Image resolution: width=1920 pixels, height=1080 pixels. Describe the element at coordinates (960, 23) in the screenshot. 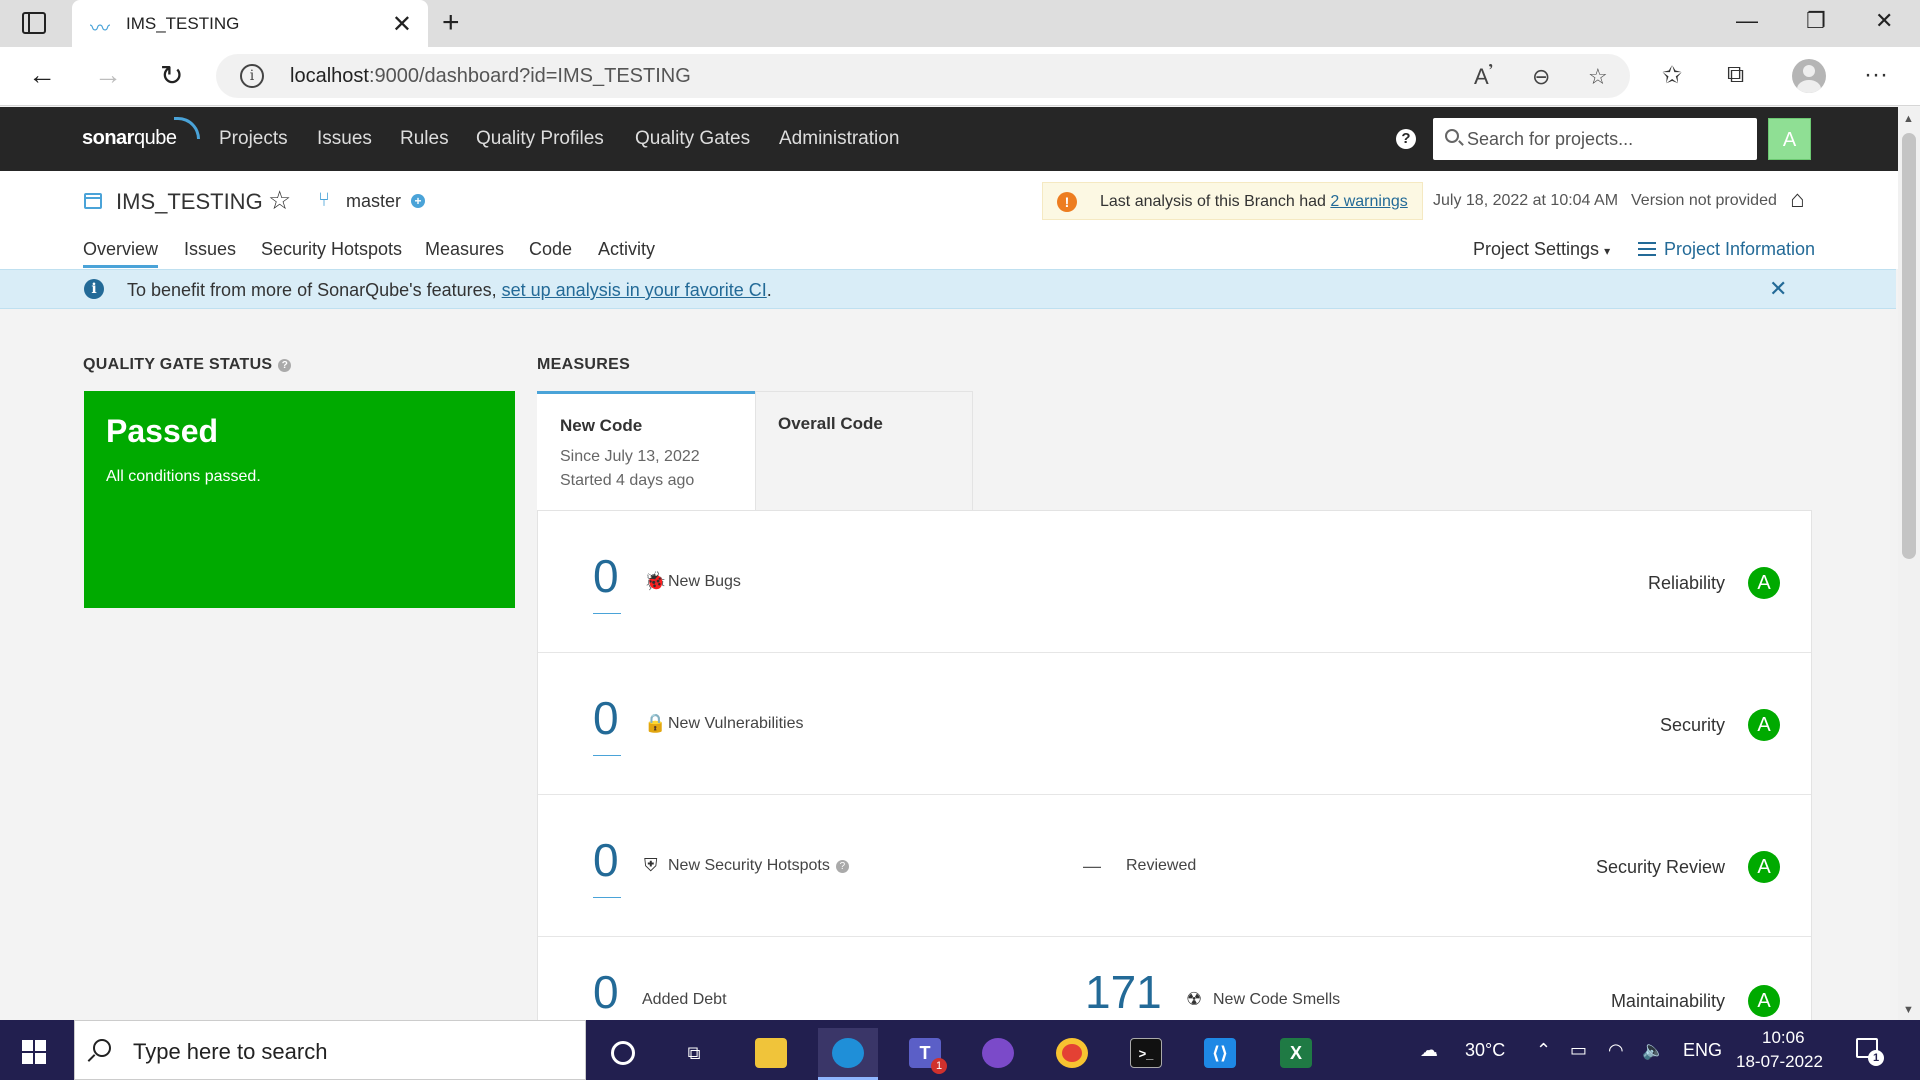

I see `browser-tab-strip: 〰 IMS_TESTING ✕ + — ❐ ✕` at that location.